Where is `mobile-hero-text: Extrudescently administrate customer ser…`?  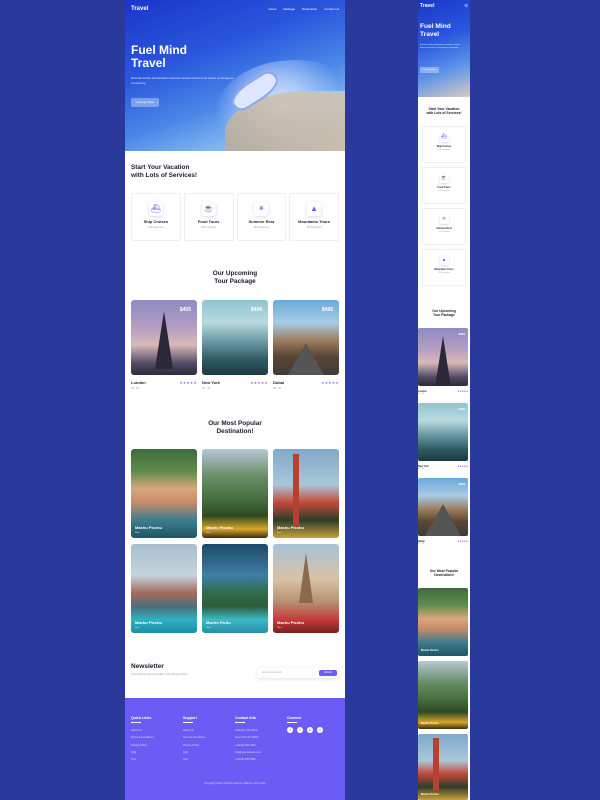
mobile-hero-text: Extrudescently administrate customer ser… is located at coordinates (440, 46).